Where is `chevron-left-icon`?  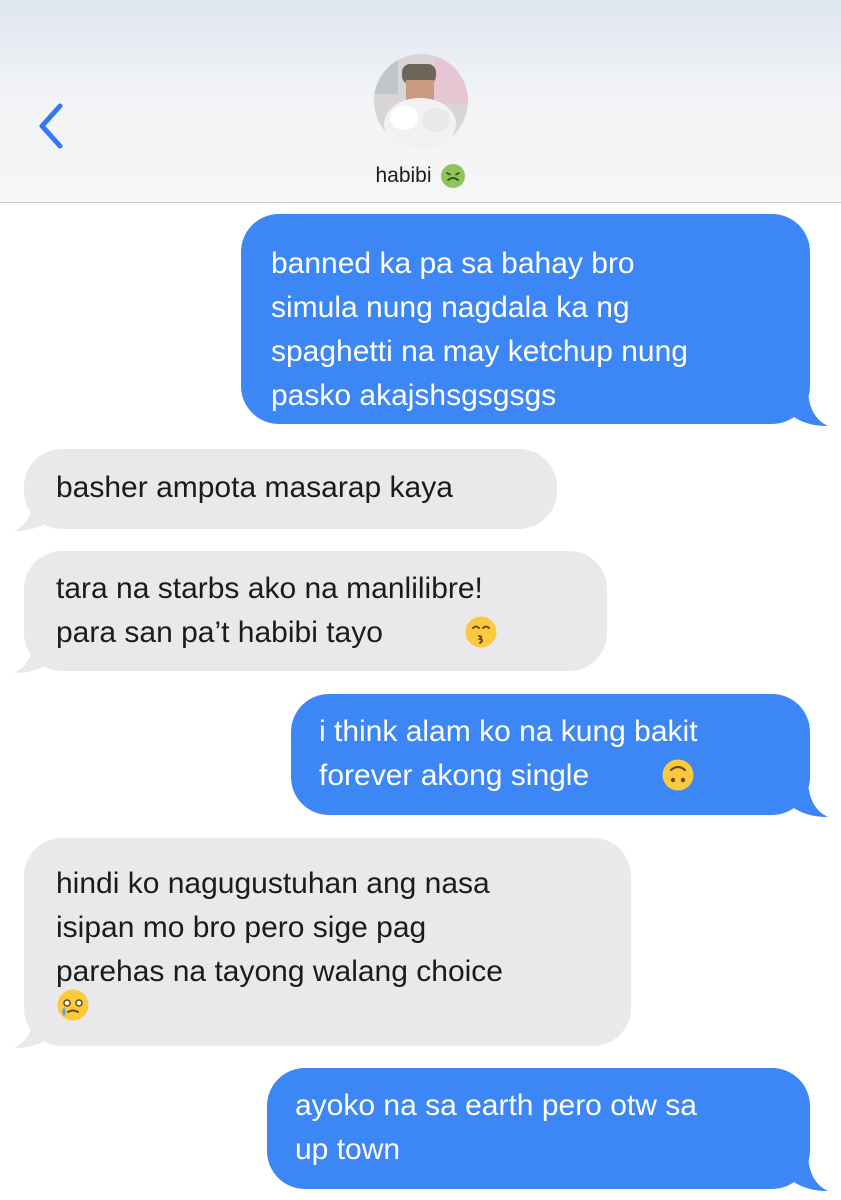
chevron-left-icon is located at coordinates (51, 126).